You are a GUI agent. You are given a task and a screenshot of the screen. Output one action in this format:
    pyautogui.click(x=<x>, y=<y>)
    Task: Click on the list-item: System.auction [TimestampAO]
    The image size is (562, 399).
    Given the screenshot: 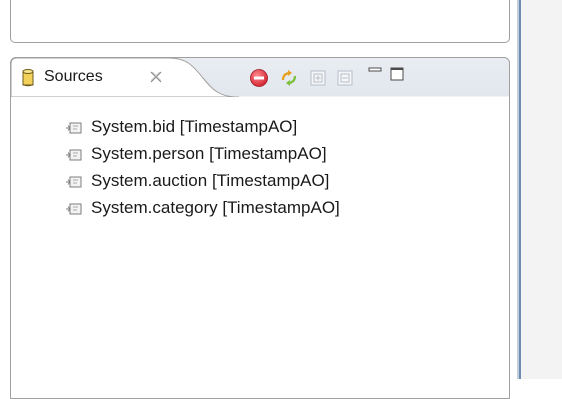 What is the action you would take?
    pyautogui.click(x=246, y=182)
    